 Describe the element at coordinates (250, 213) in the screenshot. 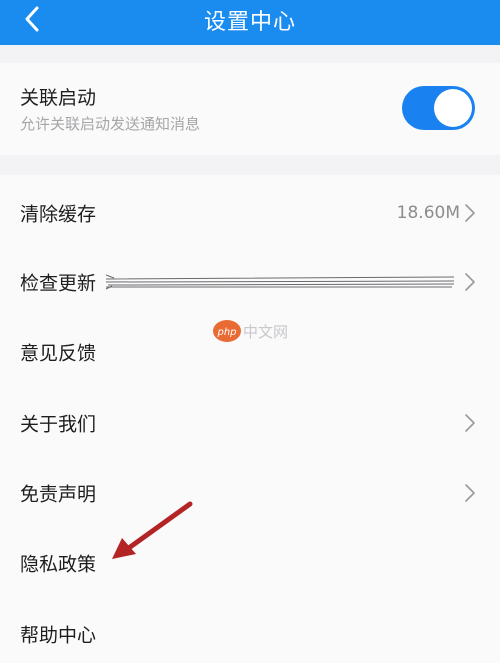

I see `clear-cache-item: 清除缓存 18.60M` at that location.